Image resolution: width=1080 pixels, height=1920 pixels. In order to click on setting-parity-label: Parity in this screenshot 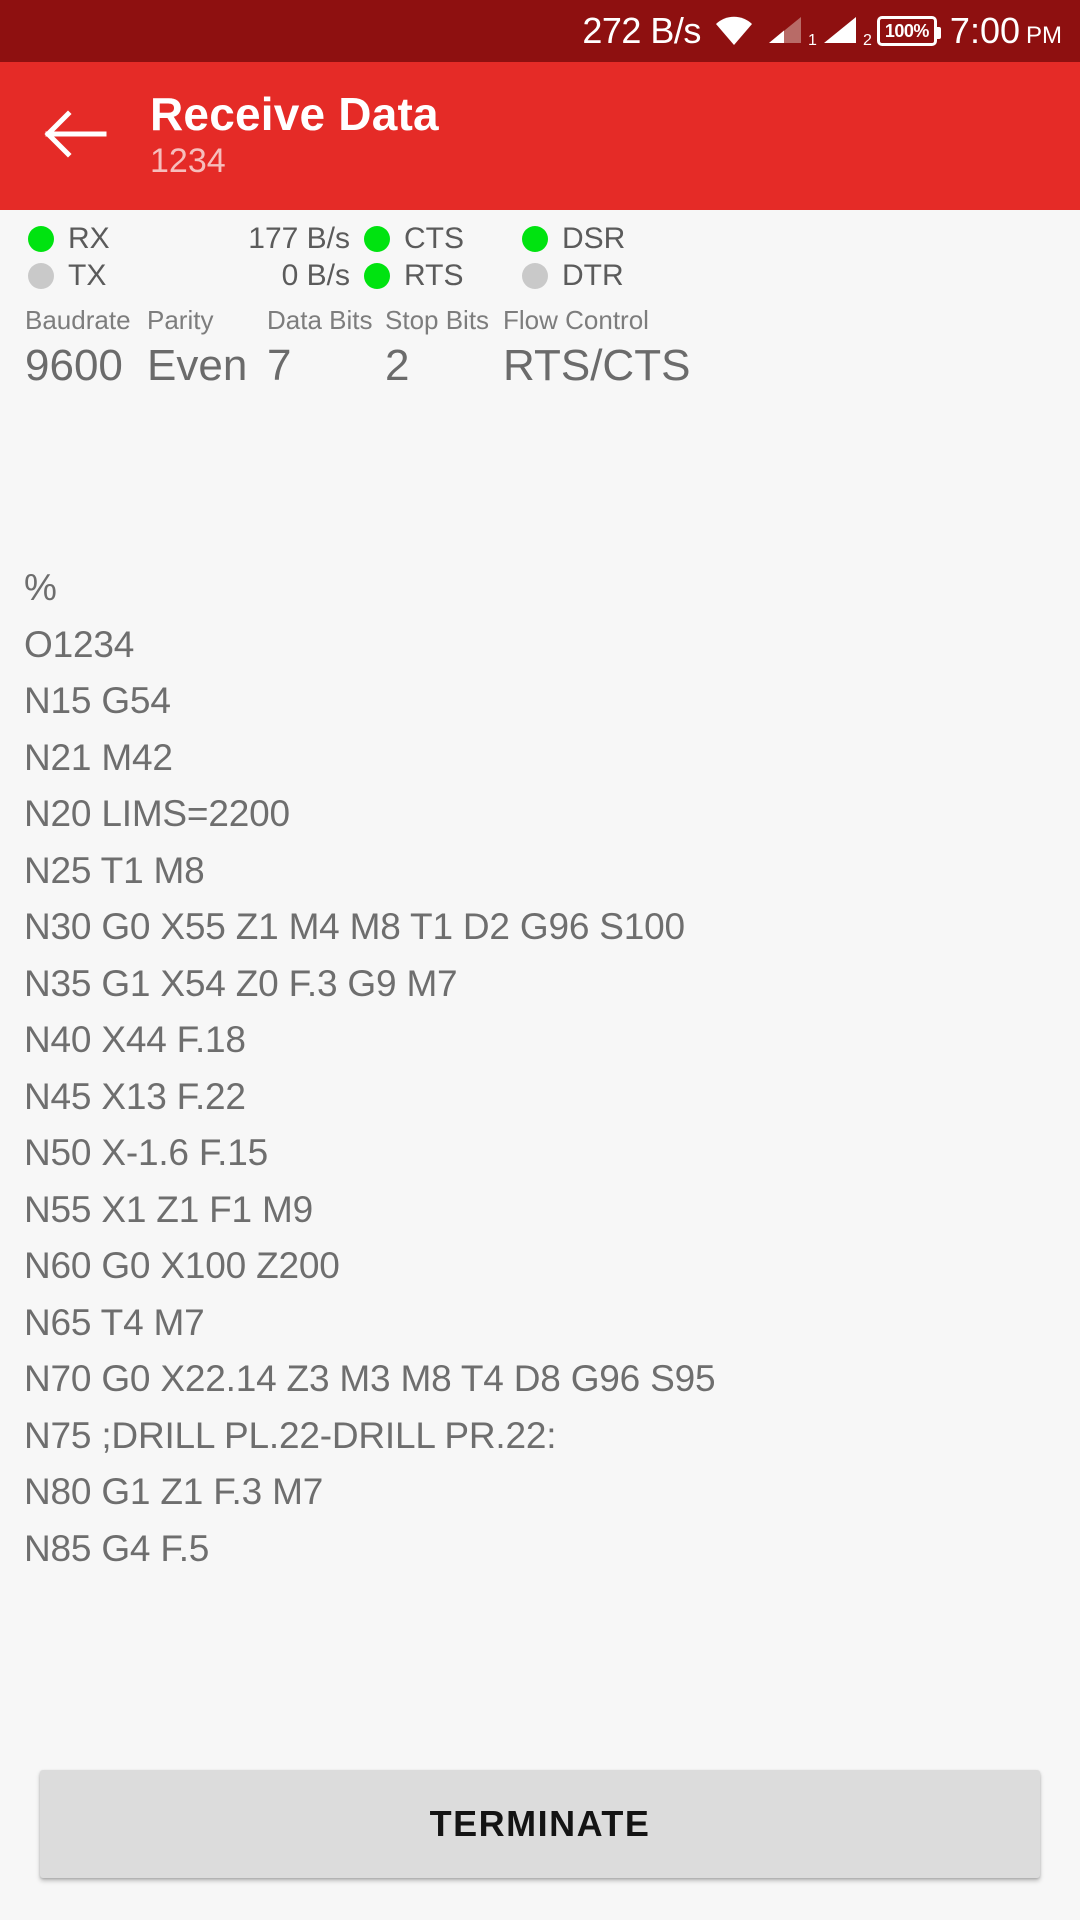, I will do `click(180, 320)`.